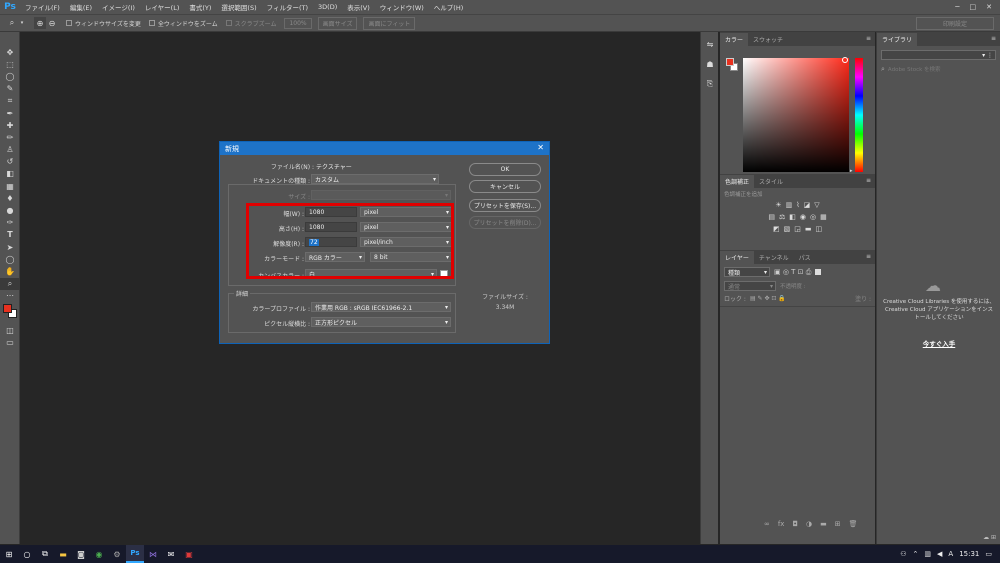  Describe the element at coordinates (200, 7) in the screenshot. I see `menu-type: 書式(Y)` at that location.